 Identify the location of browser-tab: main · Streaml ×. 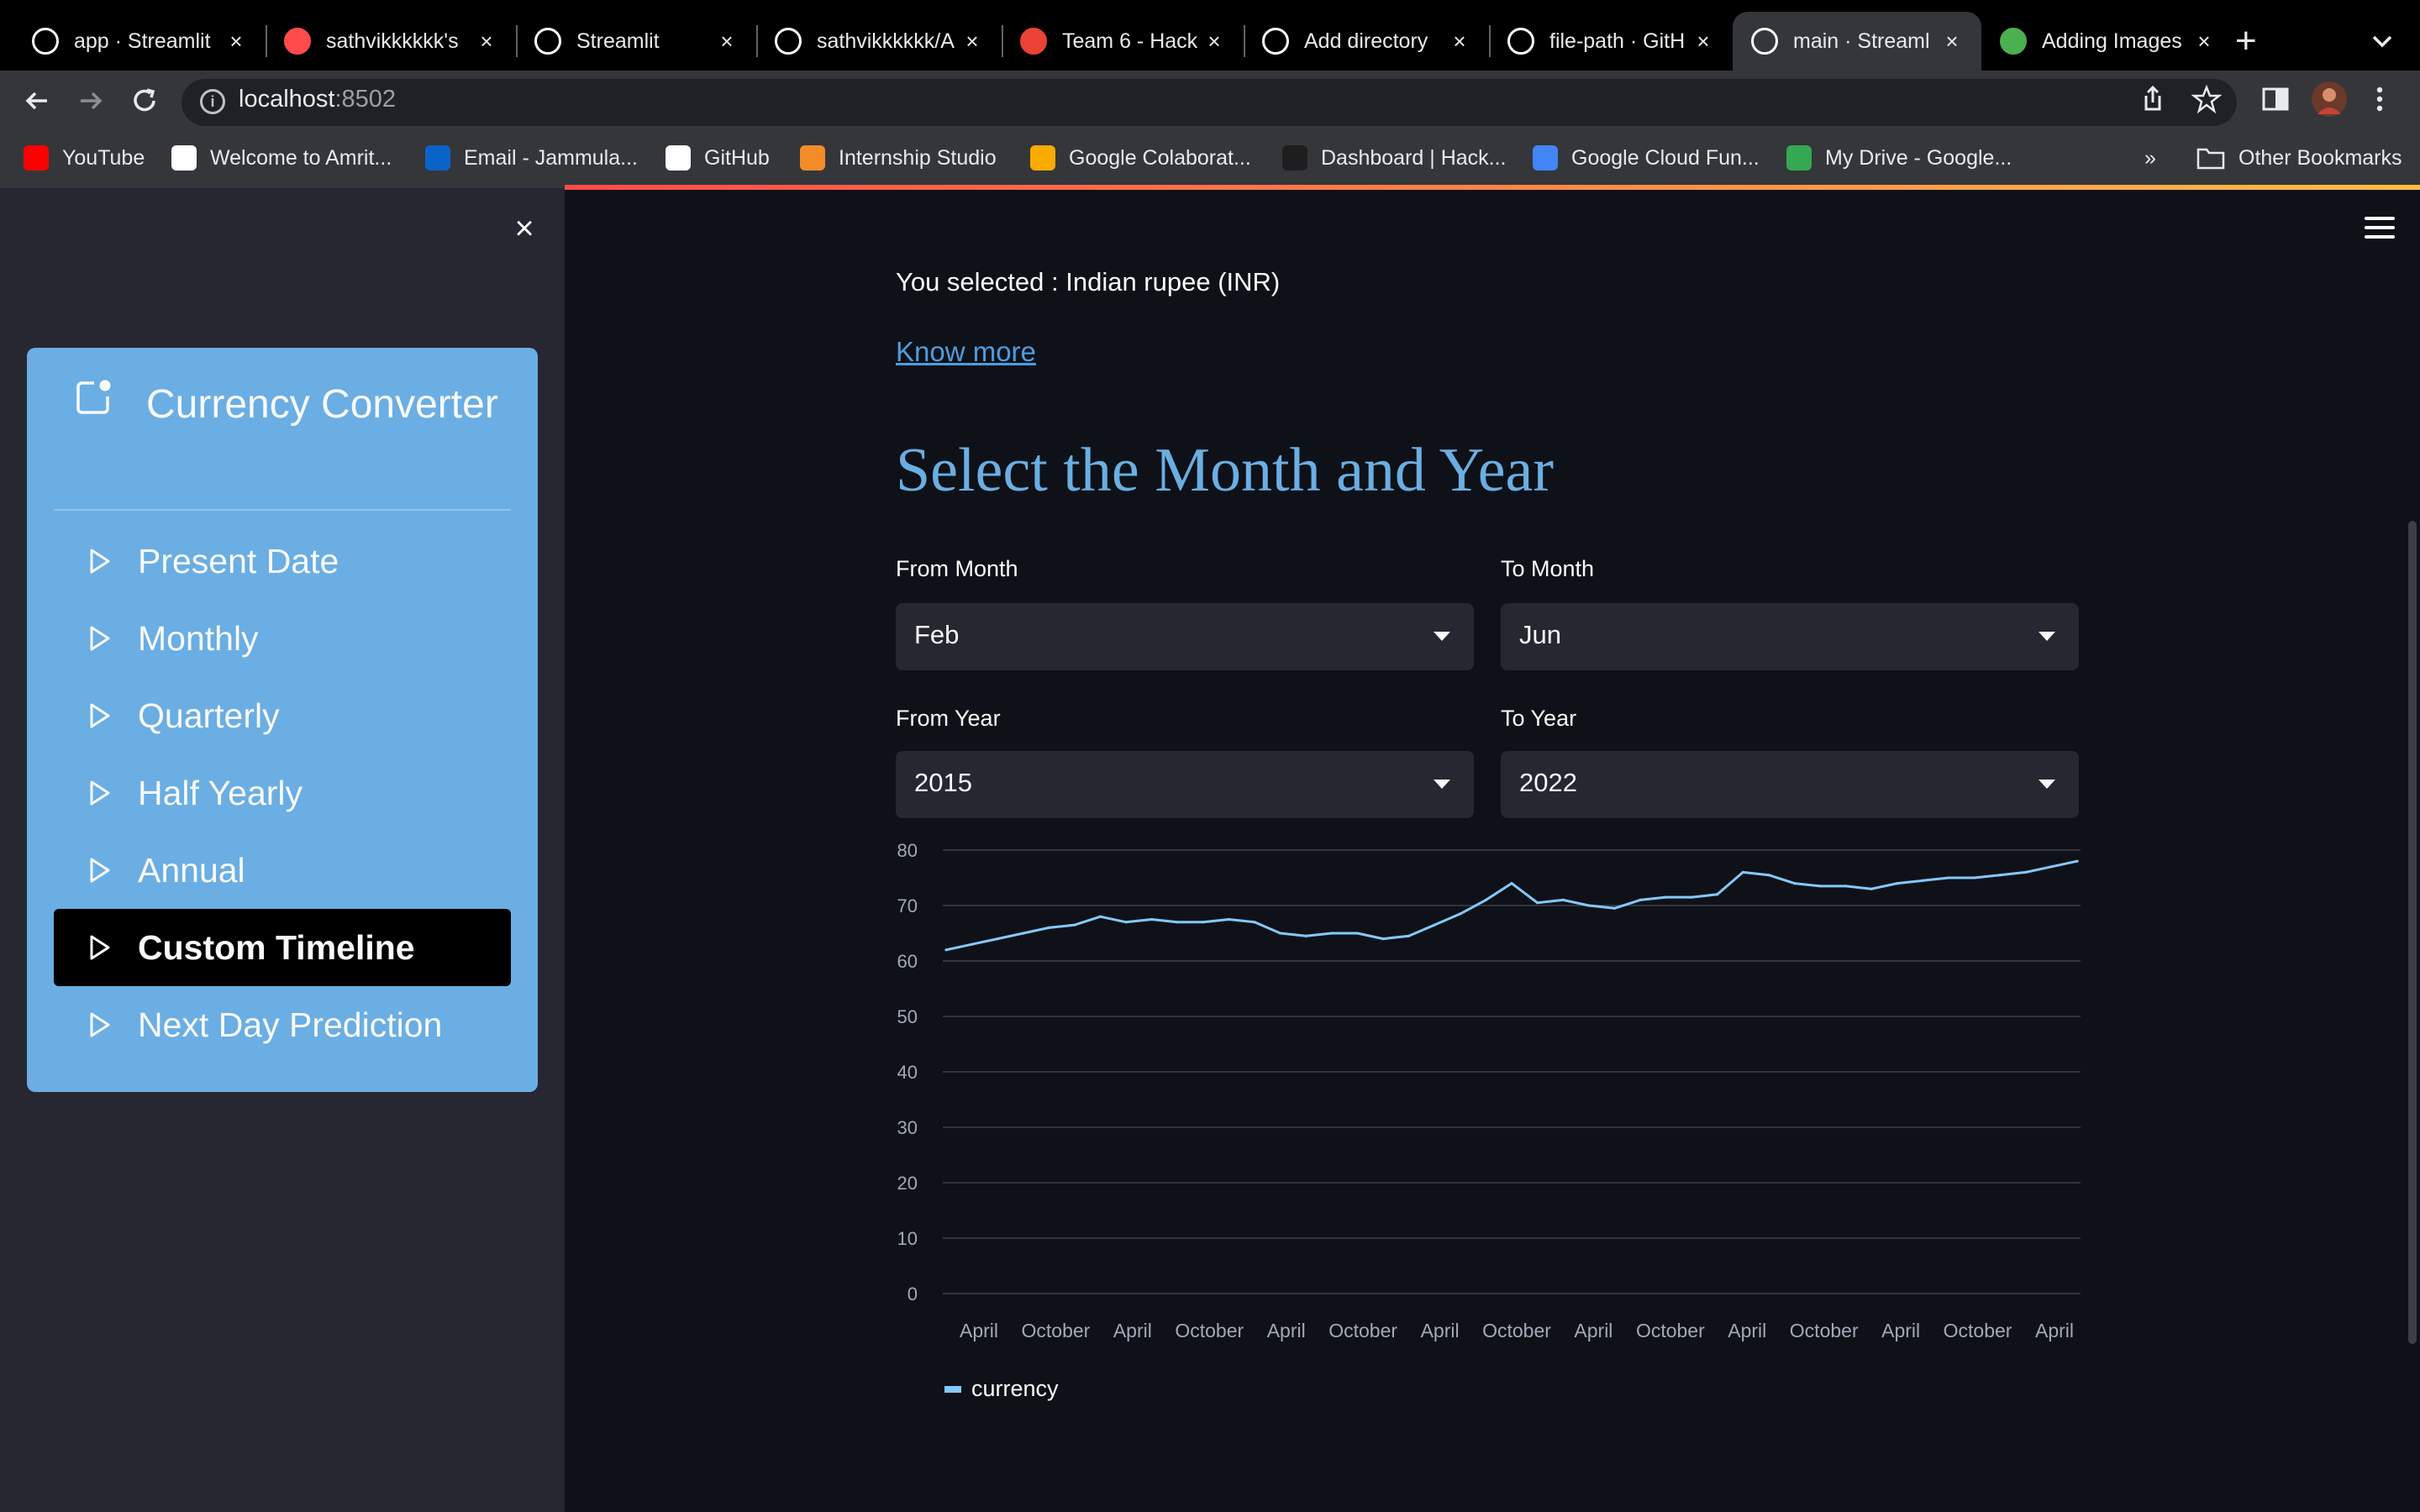
(1857, 41).